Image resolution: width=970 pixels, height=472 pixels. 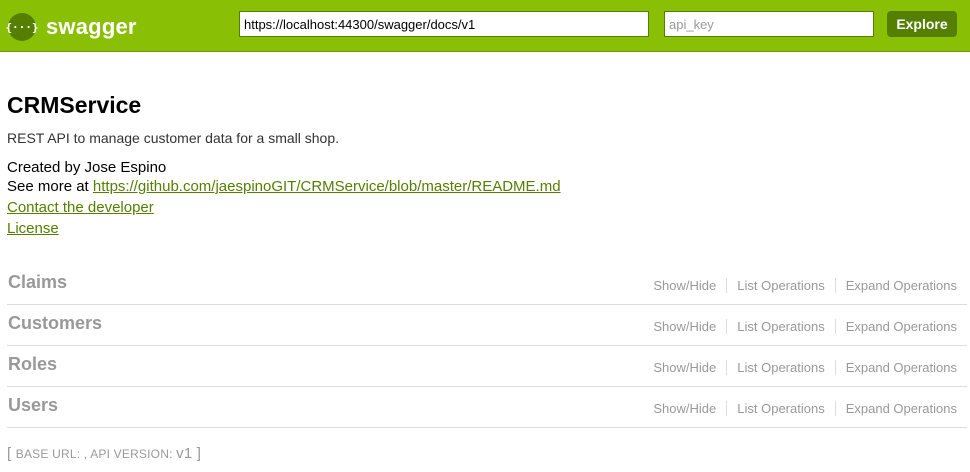 What do you see at coordinates (197, 453) in the screenshot?
I see `footer-close-bracket: ]` at bounding box center [197, 453].